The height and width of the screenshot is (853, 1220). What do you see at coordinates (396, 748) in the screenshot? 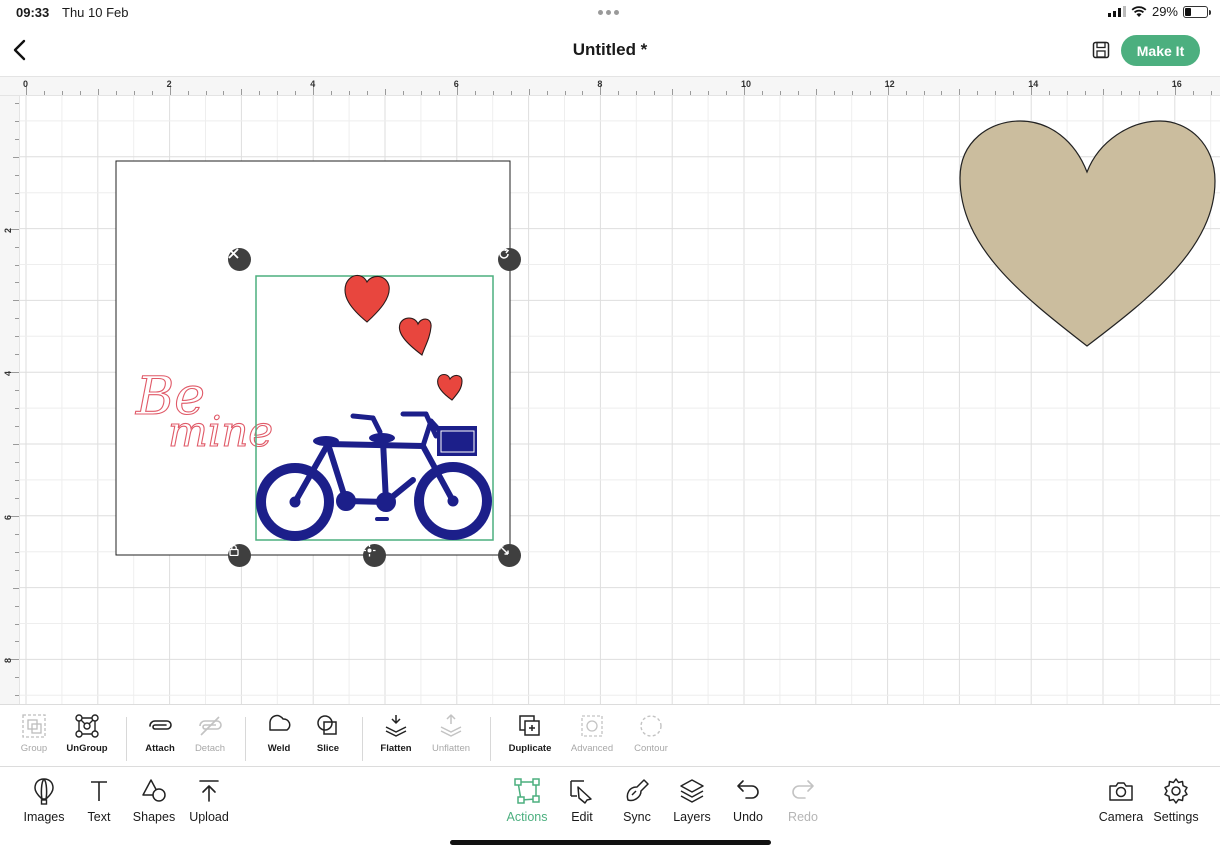
I see `flatten-label: Flatten` at bounding box center [396, 748].